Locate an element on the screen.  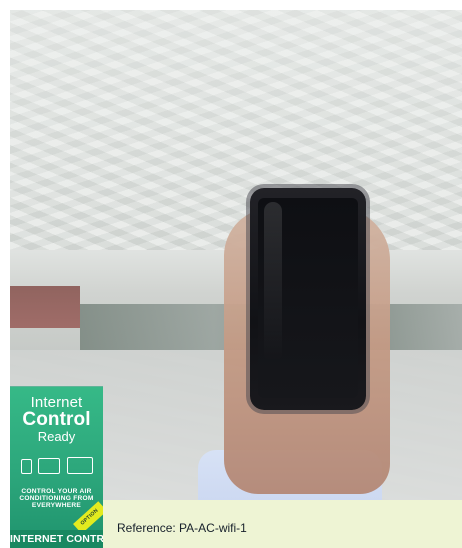
smartphone is located at coordinates (308, 299).